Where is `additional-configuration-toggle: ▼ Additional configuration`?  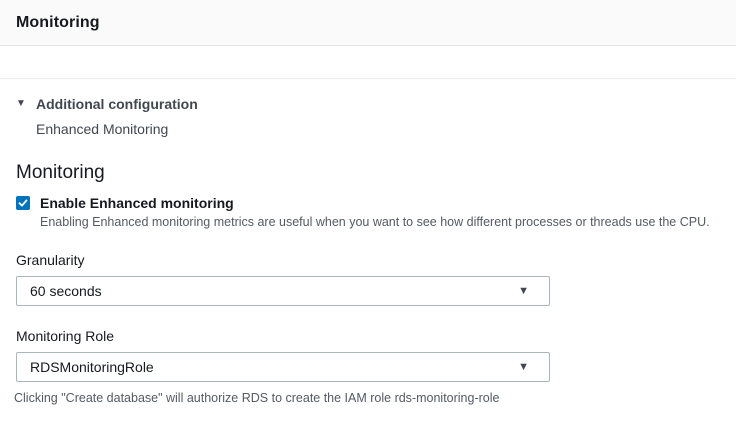
additional-configuration-toggle: ▼ Additional configuration is located at coordinates (368, 104).